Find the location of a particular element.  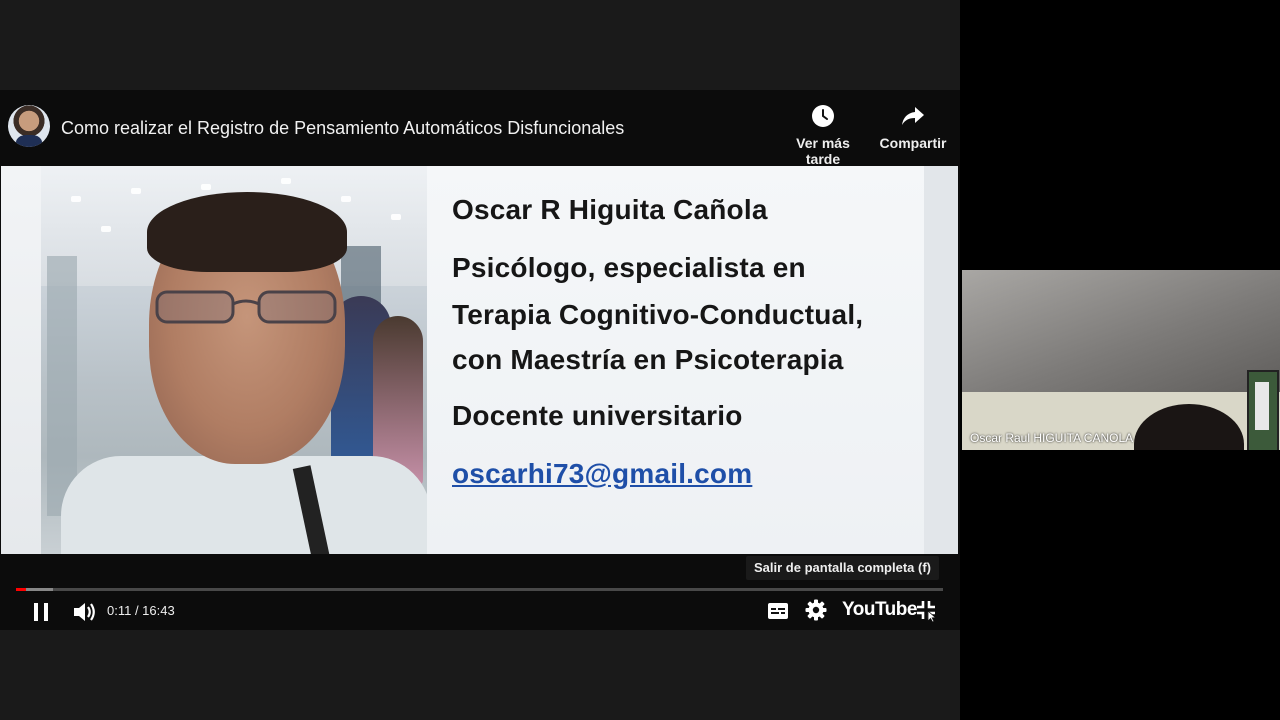

slide-role-line-3: con Maestría en Psicoterapia is located at coordinates (648, 359).